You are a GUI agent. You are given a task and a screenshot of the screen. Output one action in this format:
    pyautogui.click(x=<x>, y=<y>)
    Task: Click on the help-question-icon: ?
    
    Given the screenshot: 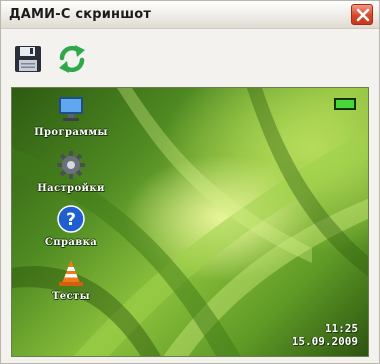 What is the action you would take?
    pyautogui.click(x=71, y=219)
    